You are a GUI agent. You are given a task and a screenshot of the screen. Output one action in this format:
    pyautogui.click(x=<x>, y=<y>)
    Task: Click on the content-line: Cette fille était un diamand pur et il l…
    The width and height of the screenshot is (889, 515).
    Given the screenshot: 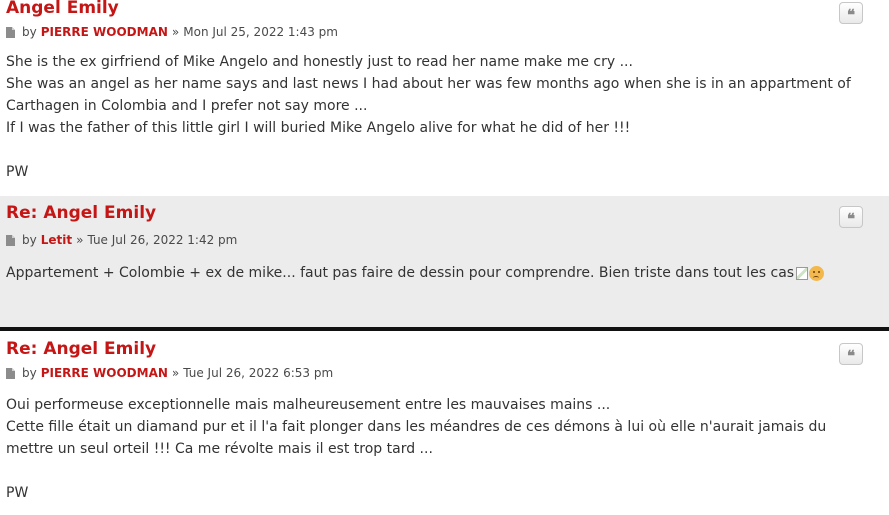 What is the action you would take?
    pyautogui.click(x=416, y=427)
    